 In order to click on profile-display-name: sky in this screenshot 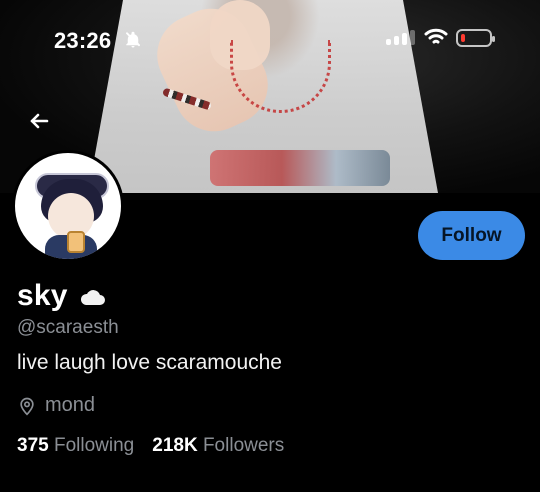, I will do `click(42, 295)`.